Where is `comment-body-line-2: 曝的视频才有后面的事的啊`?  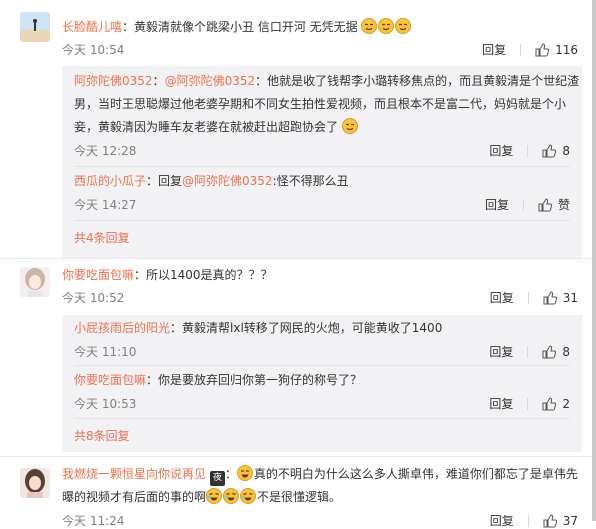 comment-body-line-2: 曝的视频才有后面的事的啊 is located at coordinates (134, 497).